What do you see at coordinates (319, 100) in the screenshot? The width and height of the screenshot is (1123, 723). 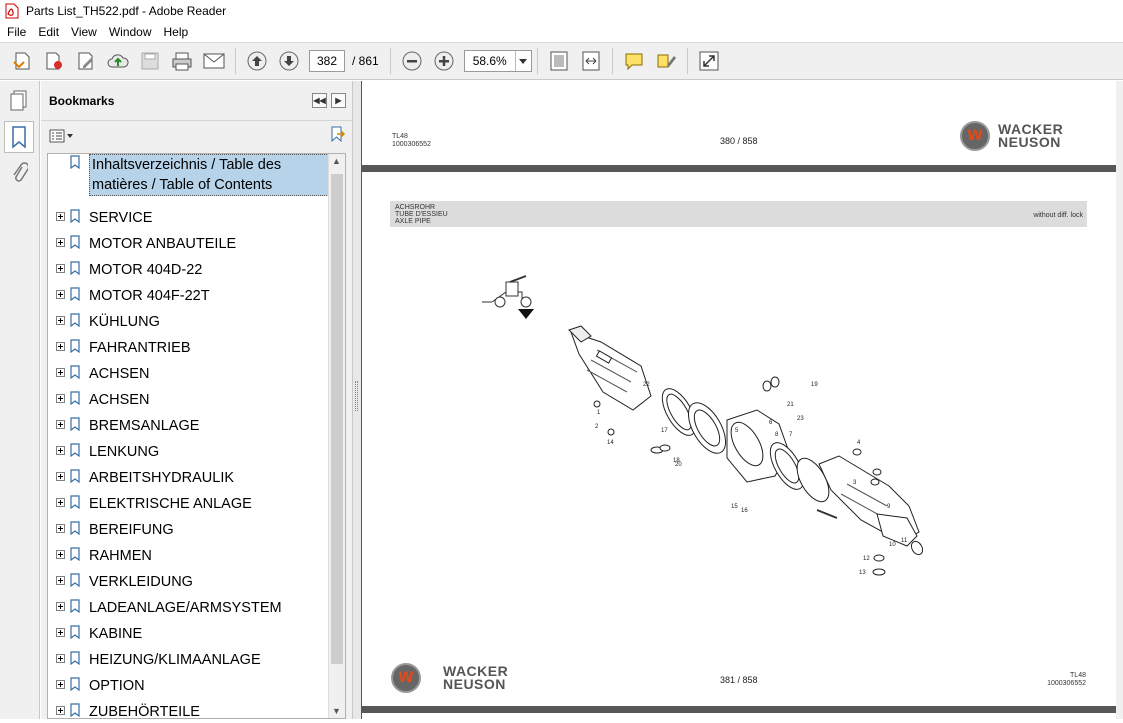 I see `collapse-panel-button: ◀◀` at bounding box center [319, 100].